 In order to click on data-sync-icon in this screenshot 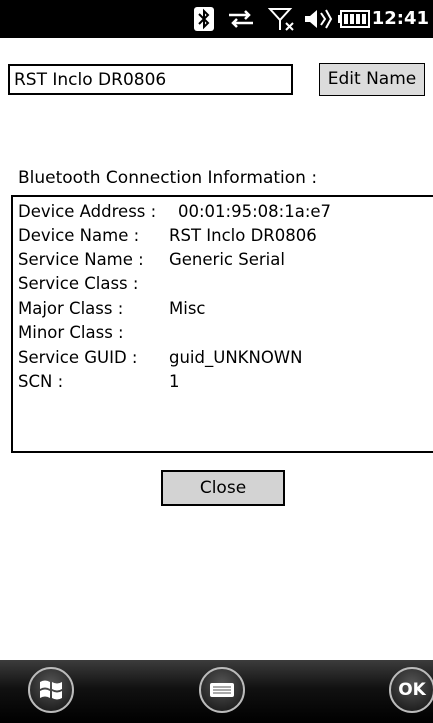, I will do `click(241, 19)`.